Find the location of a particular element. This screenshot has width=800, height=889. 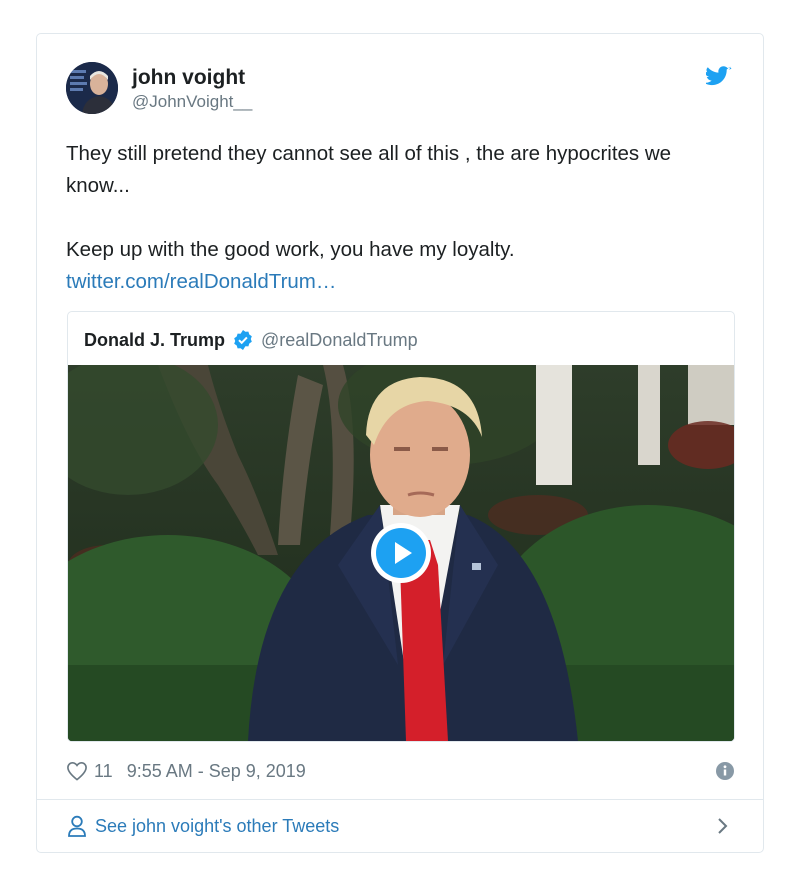

author-handle: @JohnVoight__ is located at coordinates (192, 102).